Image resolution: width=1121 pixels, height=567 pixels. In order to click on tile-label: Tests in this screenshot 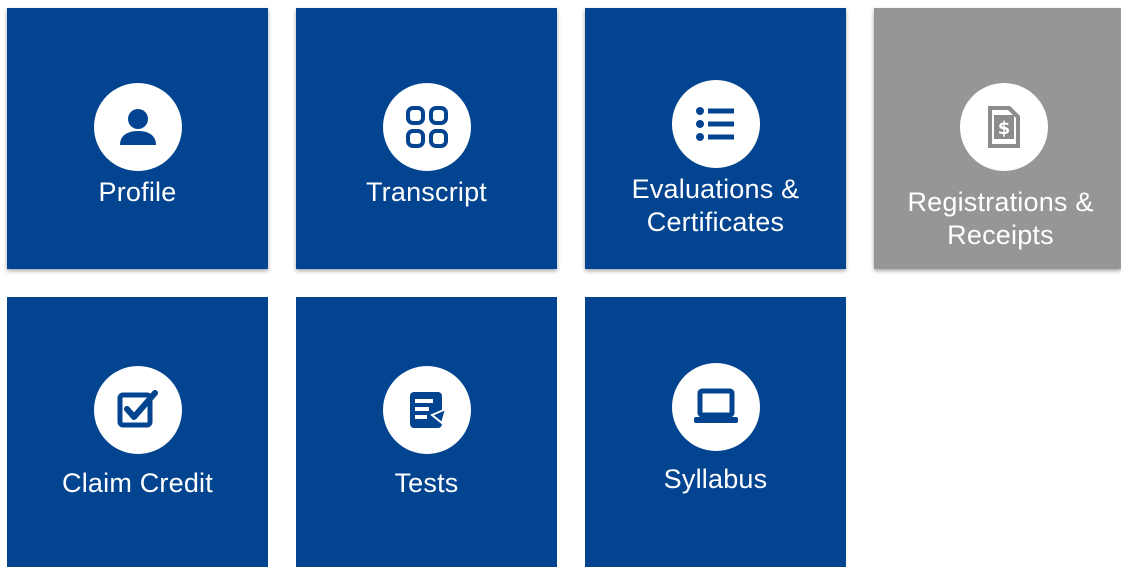, I will do `click(426, 483)`.